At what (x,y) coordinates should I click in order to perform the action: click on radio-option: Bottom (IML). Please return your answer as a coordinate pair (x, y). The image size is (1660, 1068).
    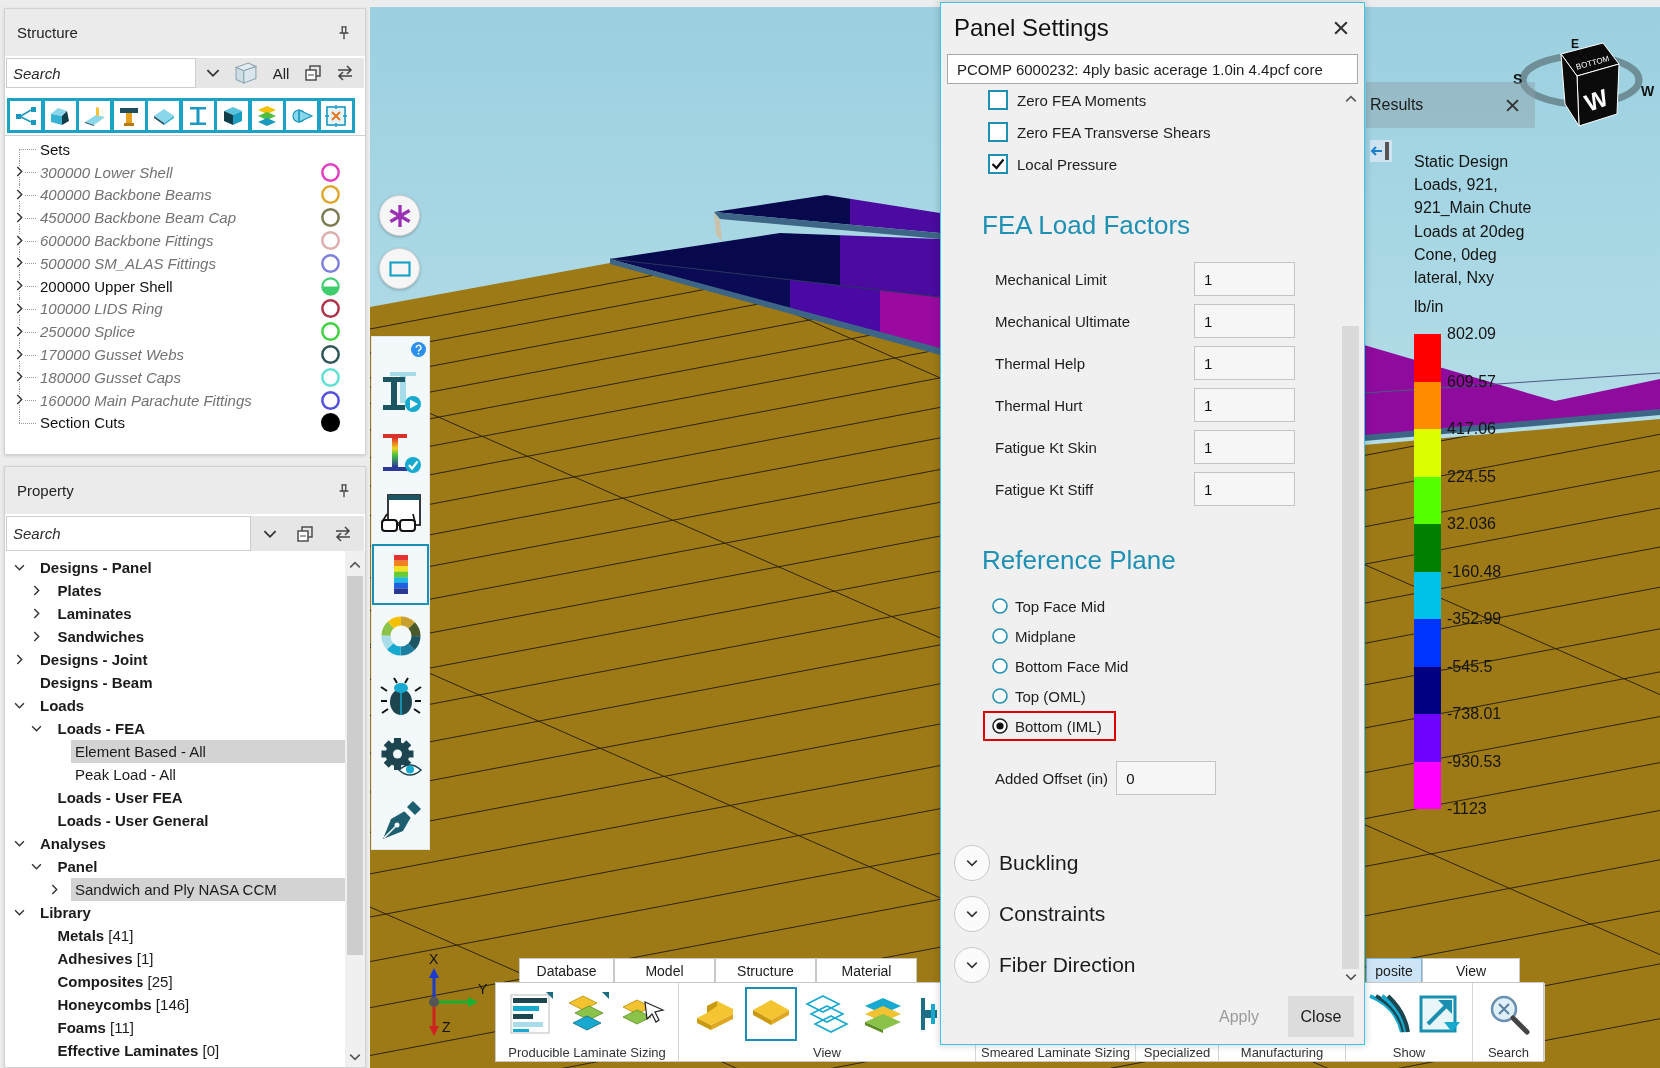
    Looking at the image, I should click on (1049, 726).